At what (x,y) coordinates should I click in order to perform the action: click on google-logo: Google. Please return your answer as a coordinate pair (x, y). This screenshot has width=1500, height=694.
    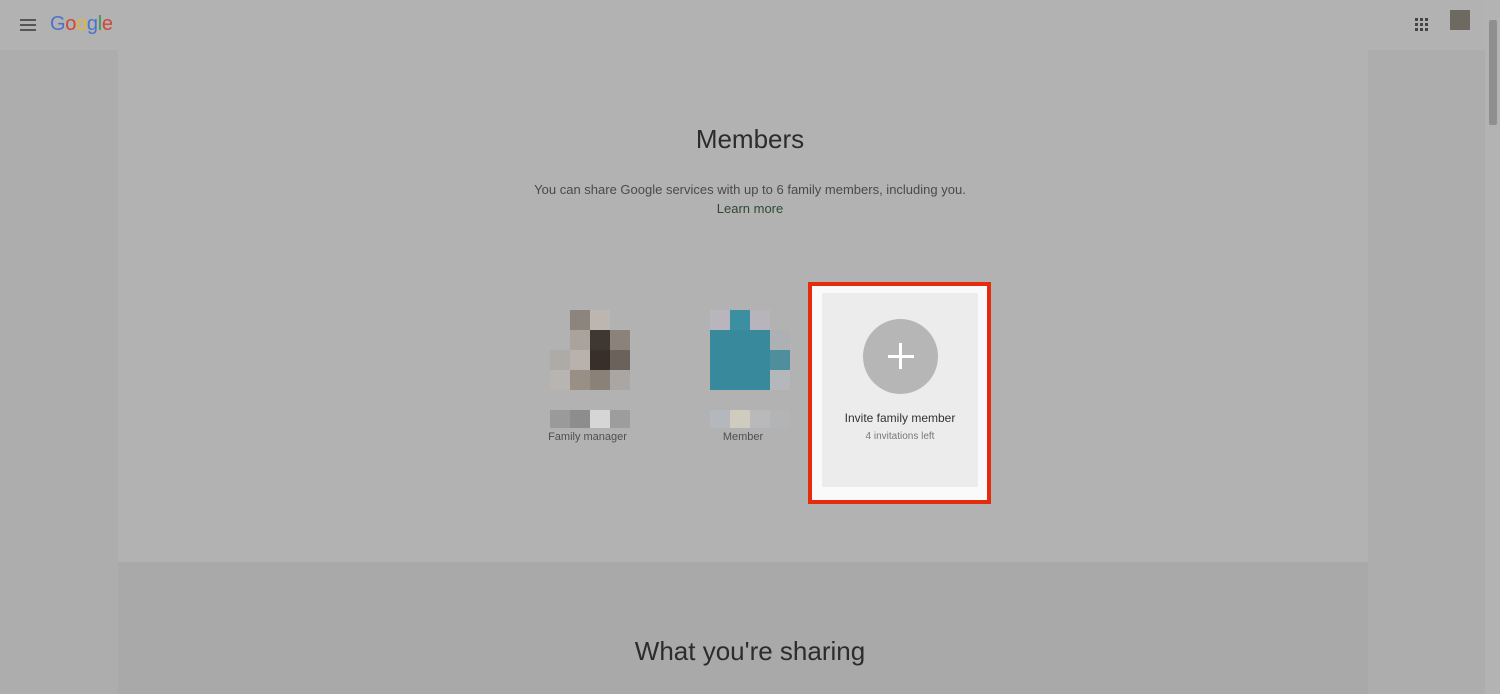
    Looking at the image, I should click on (81, 24).